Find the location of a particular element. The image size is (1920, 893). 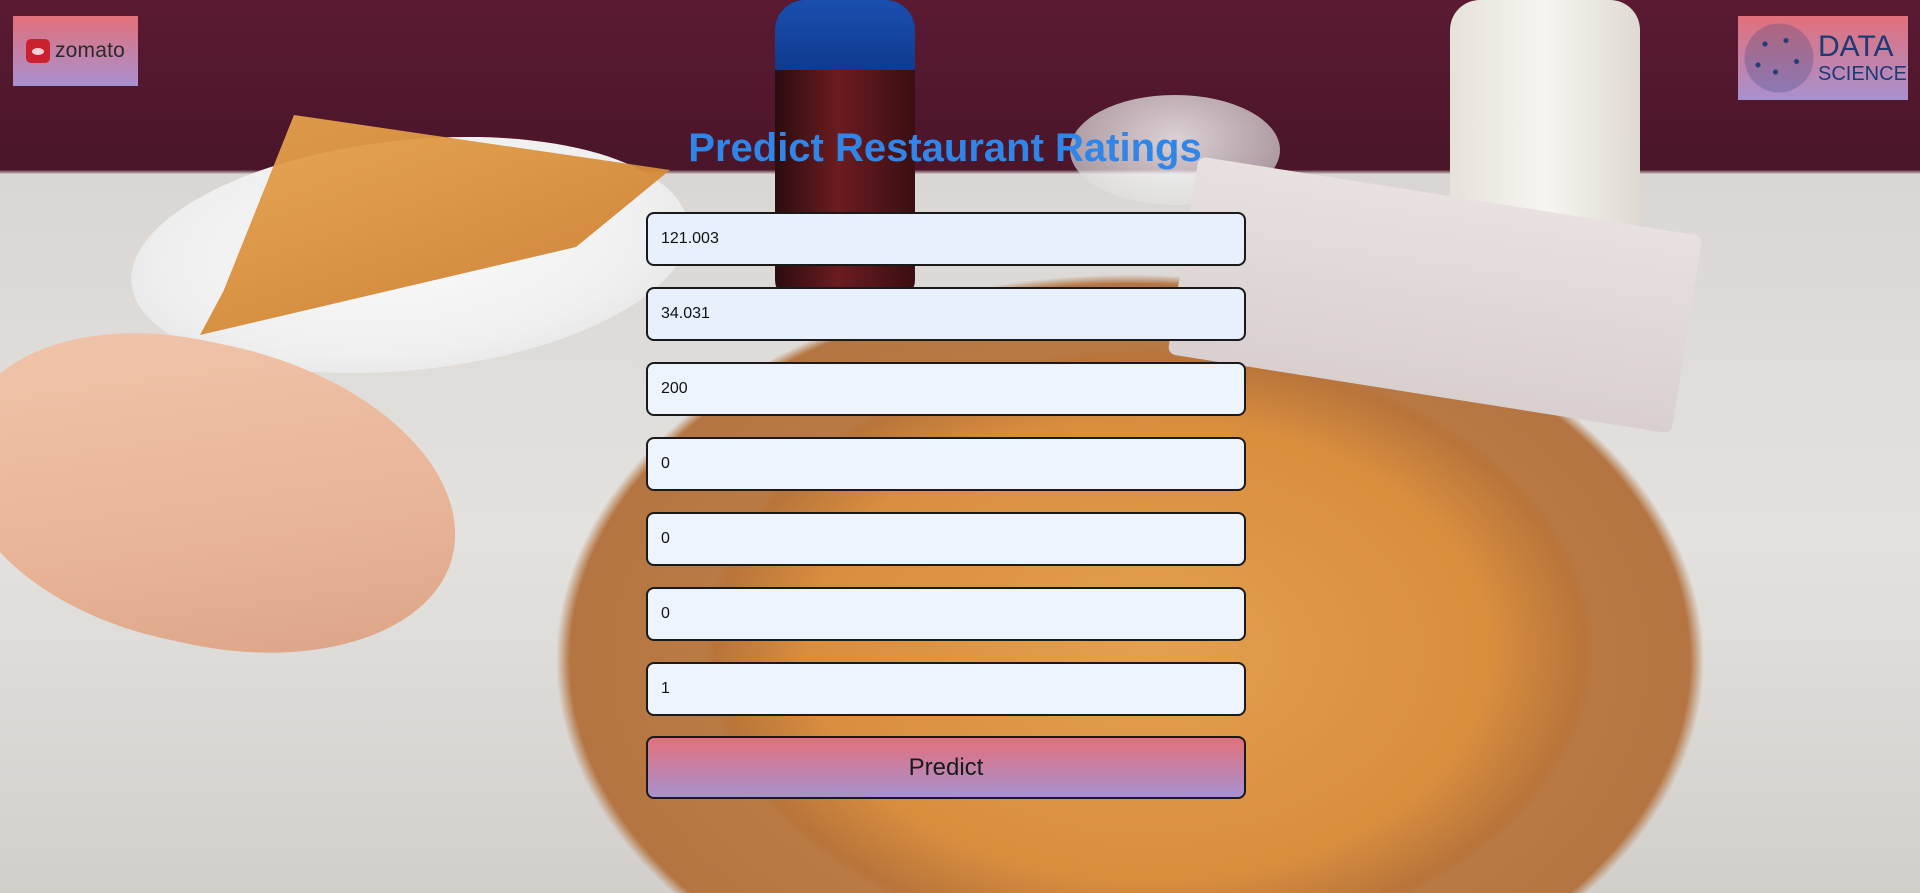

data-science-logo-text: DATA SCIENCE is located at coordinates (1862, 57).